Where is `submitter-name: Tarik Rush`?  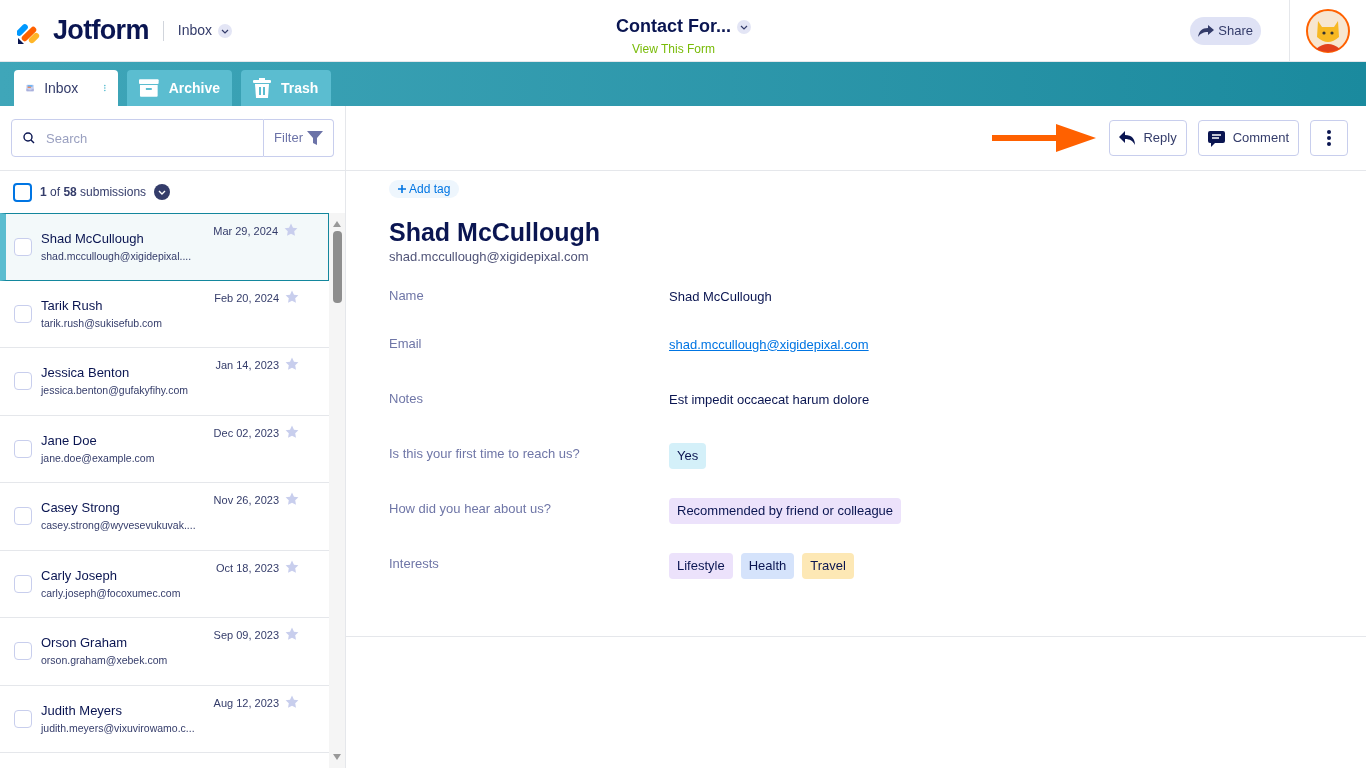 submitter-name: Tarik Rush is located at coordinates (72, 305).